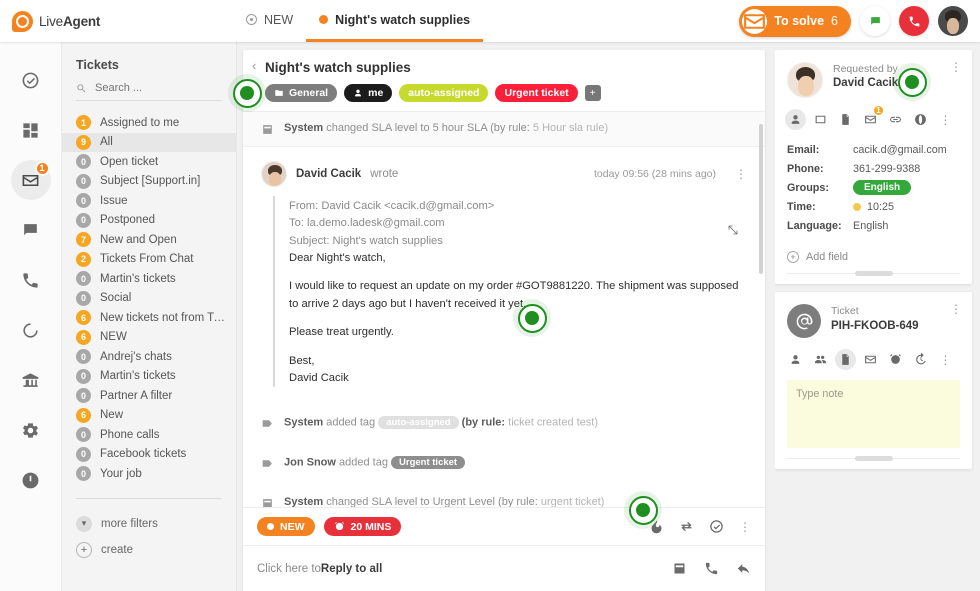 Image resolution: width=980 pixels, height=591 pixels. I want to click on rail-item-tickets: 1, so click(30, 180).